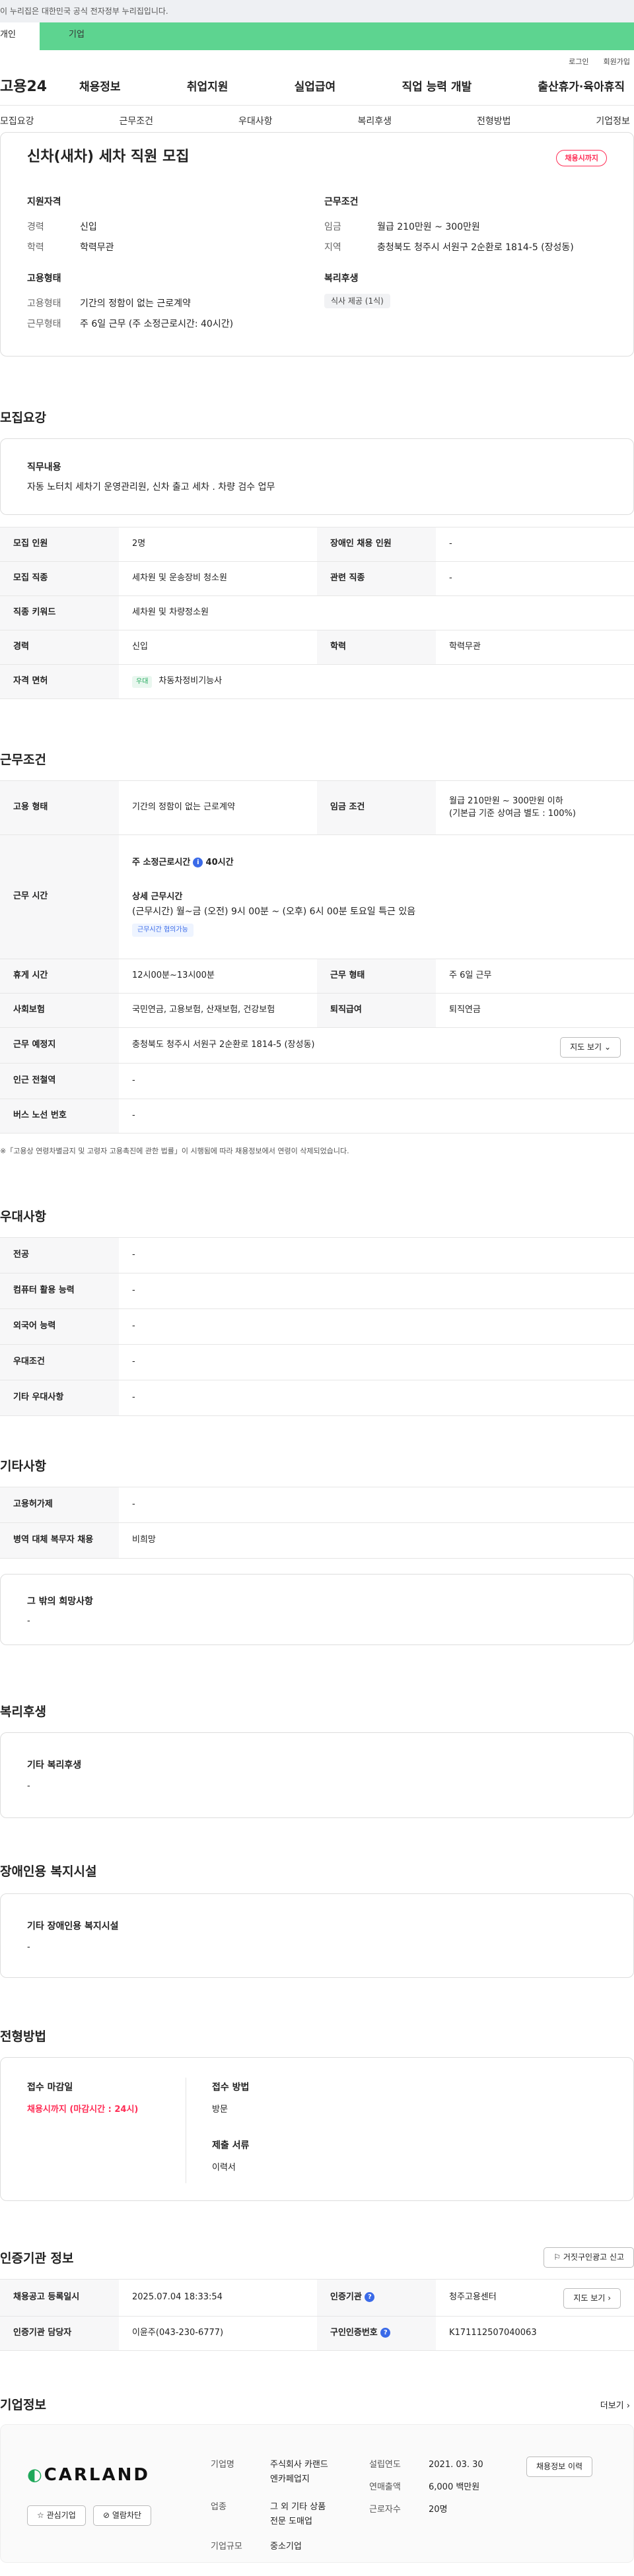 This screenshot has height=2576, width=634. I want to click on global-nav: 고용24 채용정보 취업지원 실업급여 직업 능력 개발 출산휴가·육아휴직, so click(317, 88).